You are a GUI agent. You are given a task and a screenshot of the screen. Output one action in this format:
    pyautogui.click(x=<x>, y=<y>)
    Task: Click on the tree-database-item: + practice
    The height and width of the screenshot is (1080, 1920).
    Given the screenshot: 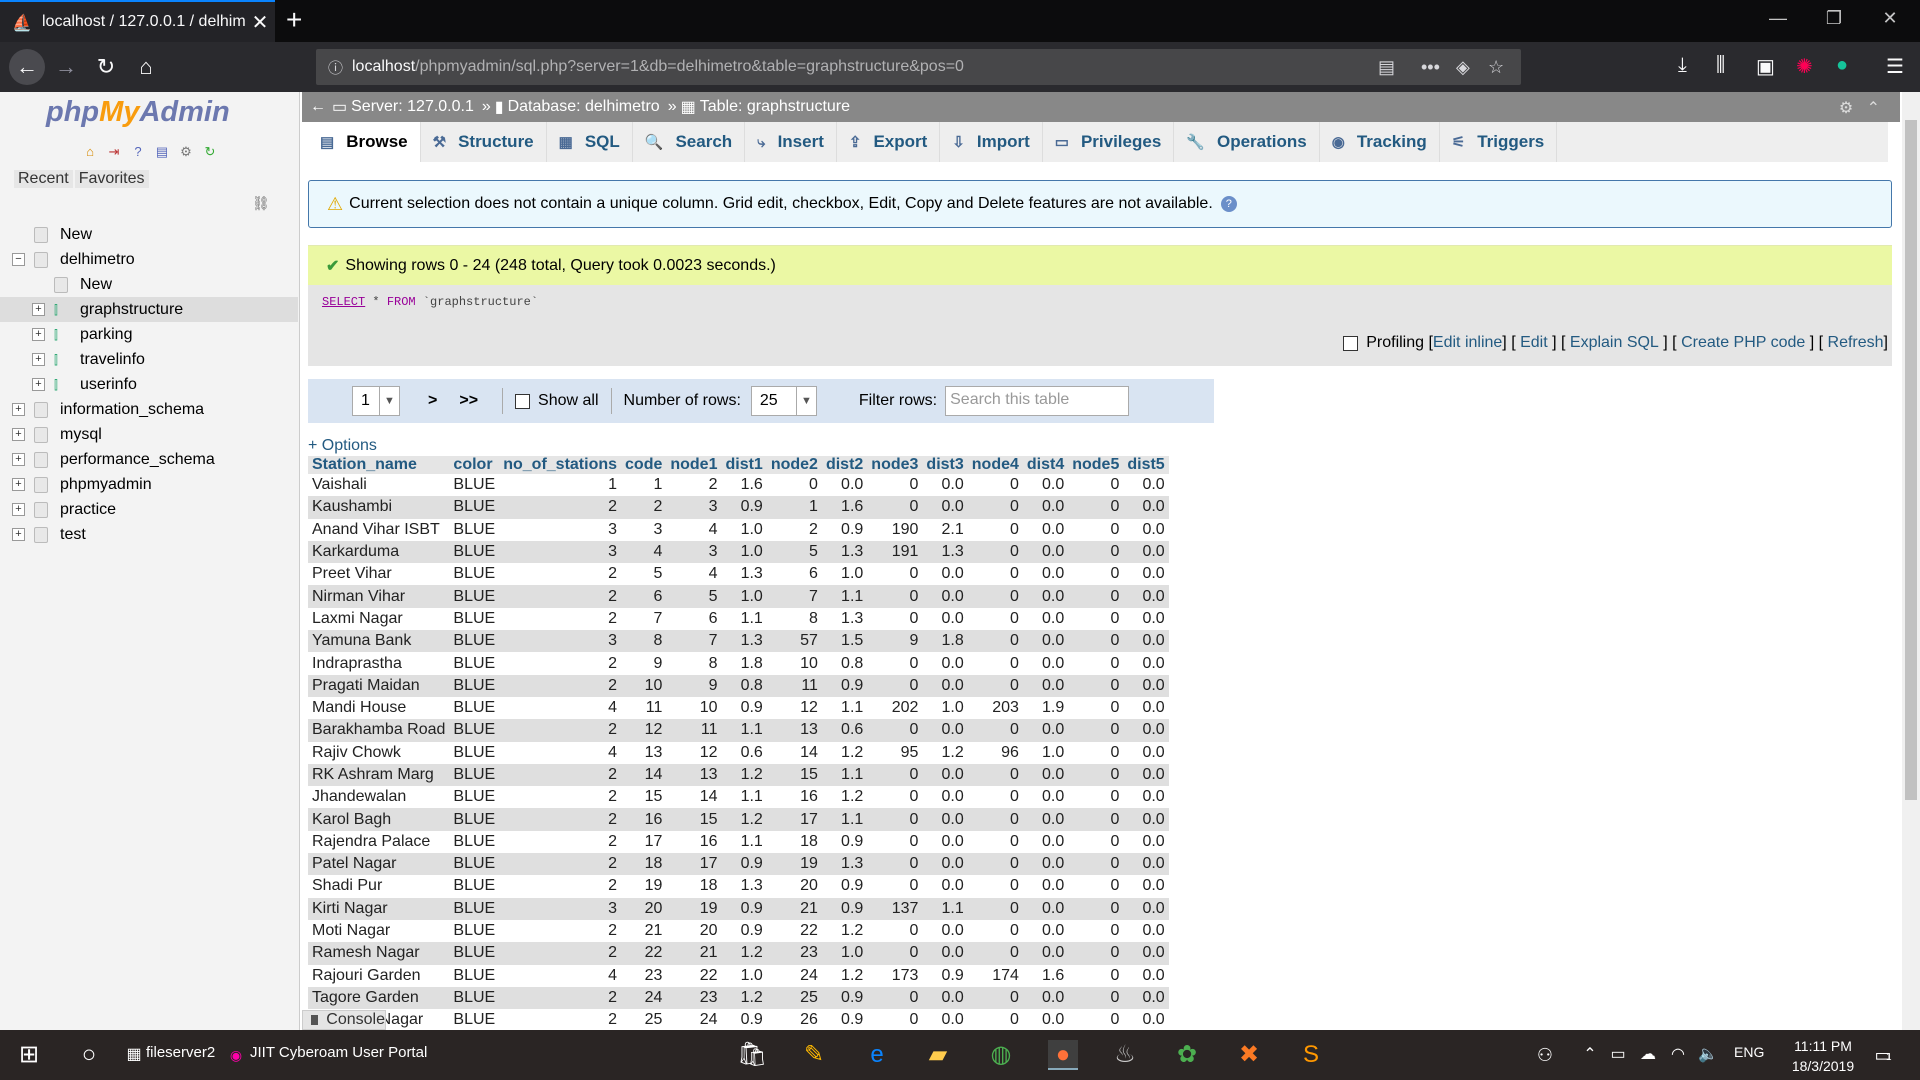 What is the action you would take?
    pyautogui.click(x=149, y=509)
    